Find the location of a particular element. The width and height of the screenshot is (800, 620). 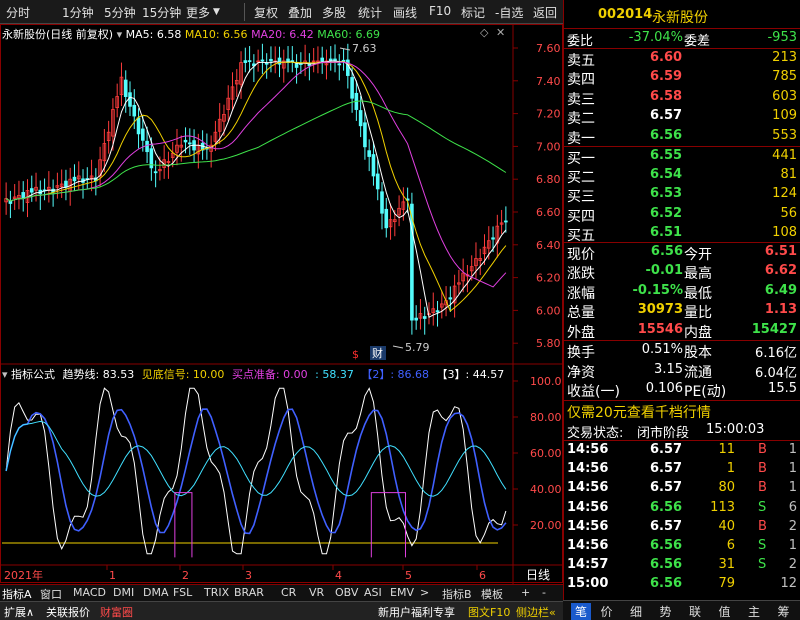

ma60-value: MA60: 6.69 is located at coordinates (348, 34).